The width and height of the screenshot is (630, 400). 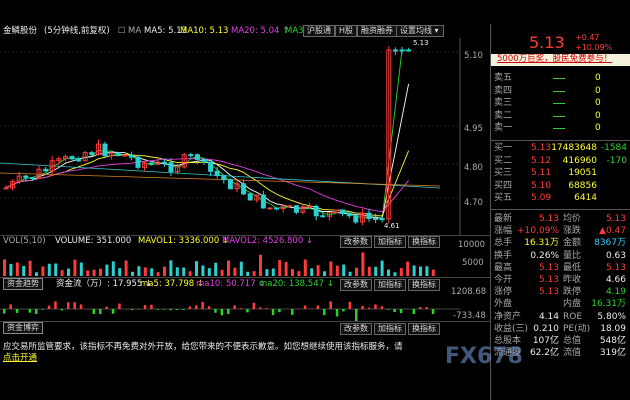 I want to click on volume-chart, so click(x=230, y=262).